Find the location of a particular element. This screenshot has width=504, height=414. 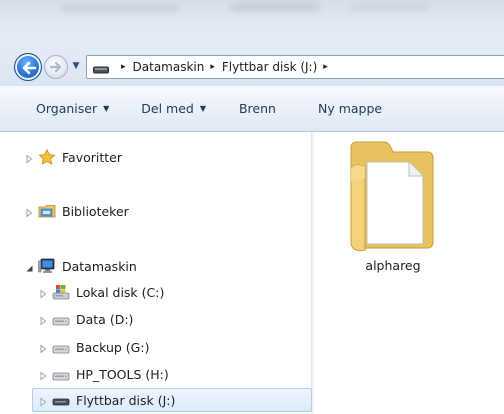

tree-item-label: Flyttbar disk (J:) is located at coordinates (126, 400).